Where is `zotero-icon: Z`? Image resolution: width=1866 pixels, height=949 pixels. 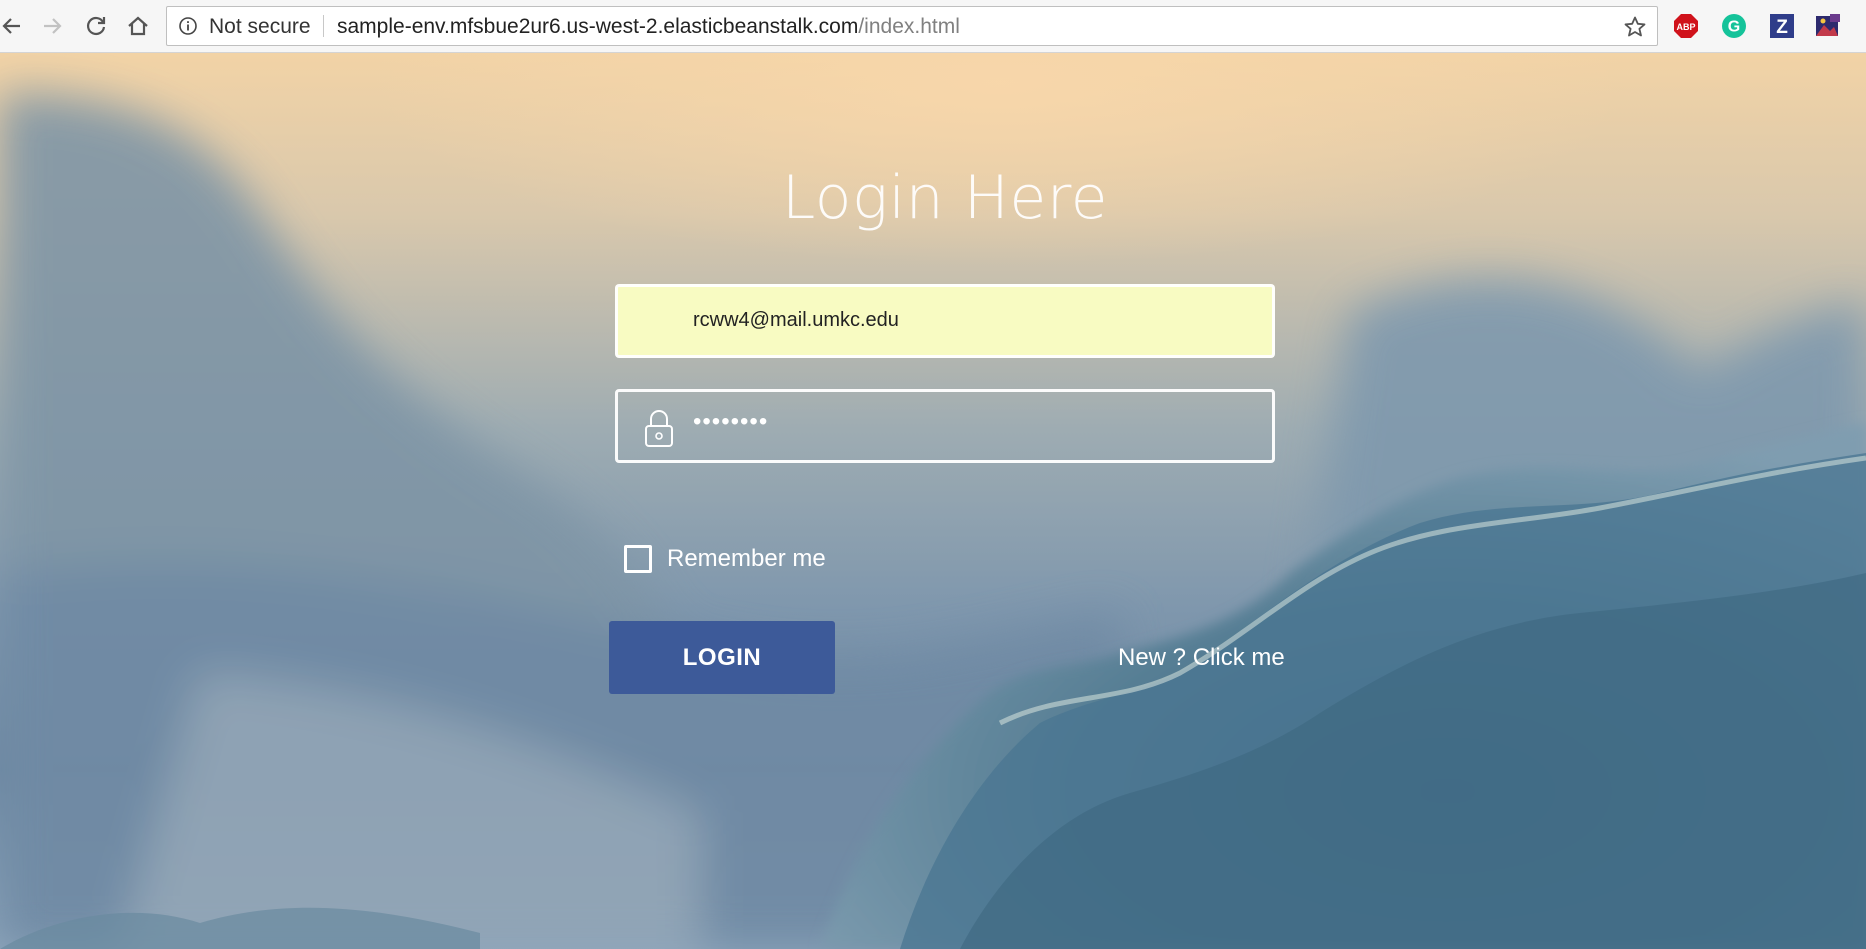
zotero-icon: Z is located at coordinates (1782, 26).